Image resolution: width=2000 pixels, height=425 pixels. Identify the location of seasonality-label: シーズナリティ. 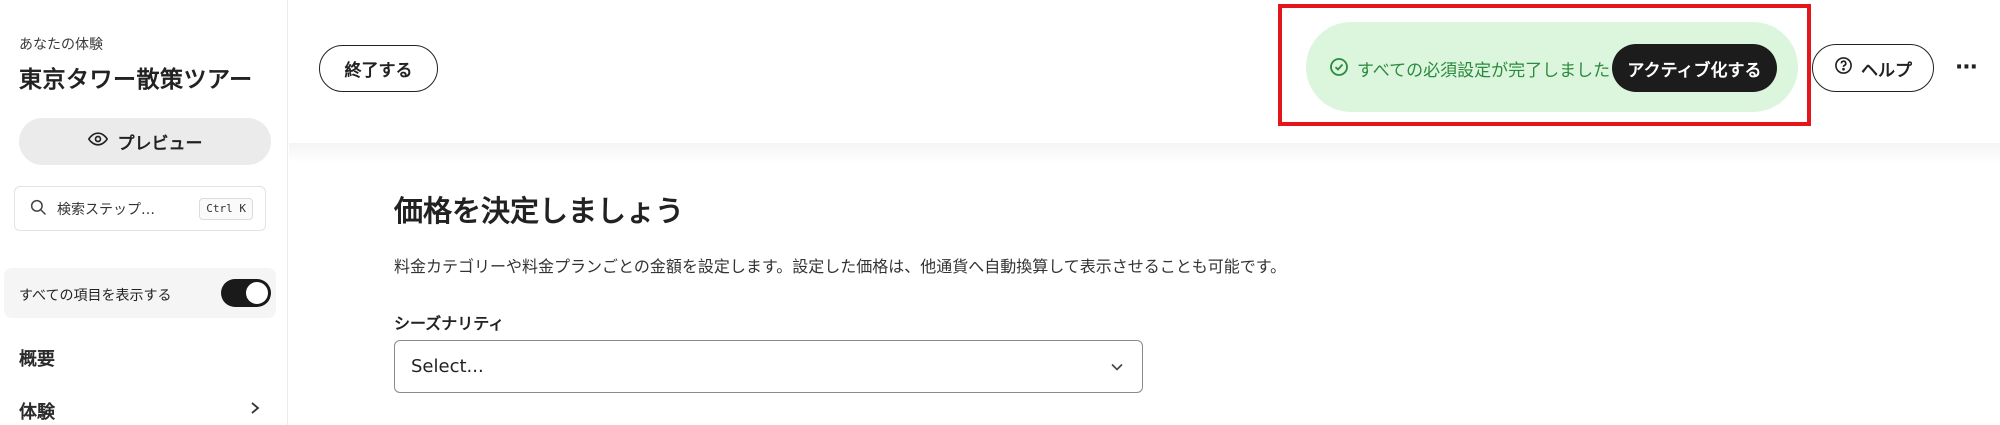
(449, 323).